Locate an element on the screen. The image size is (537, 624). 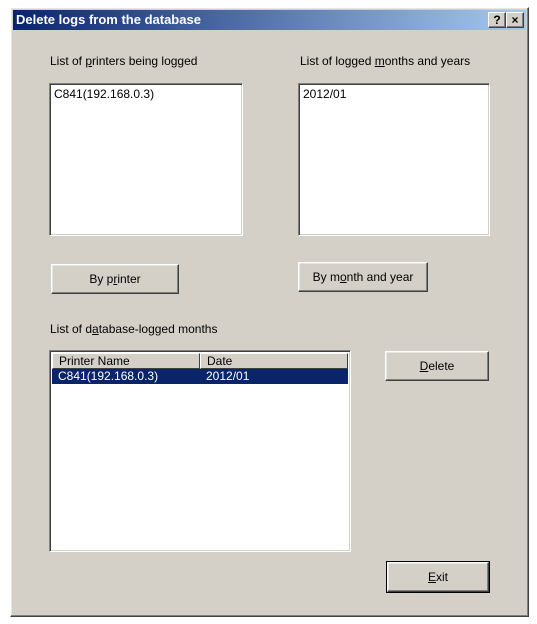
help-button: ? is located at coordinates (497, 20).